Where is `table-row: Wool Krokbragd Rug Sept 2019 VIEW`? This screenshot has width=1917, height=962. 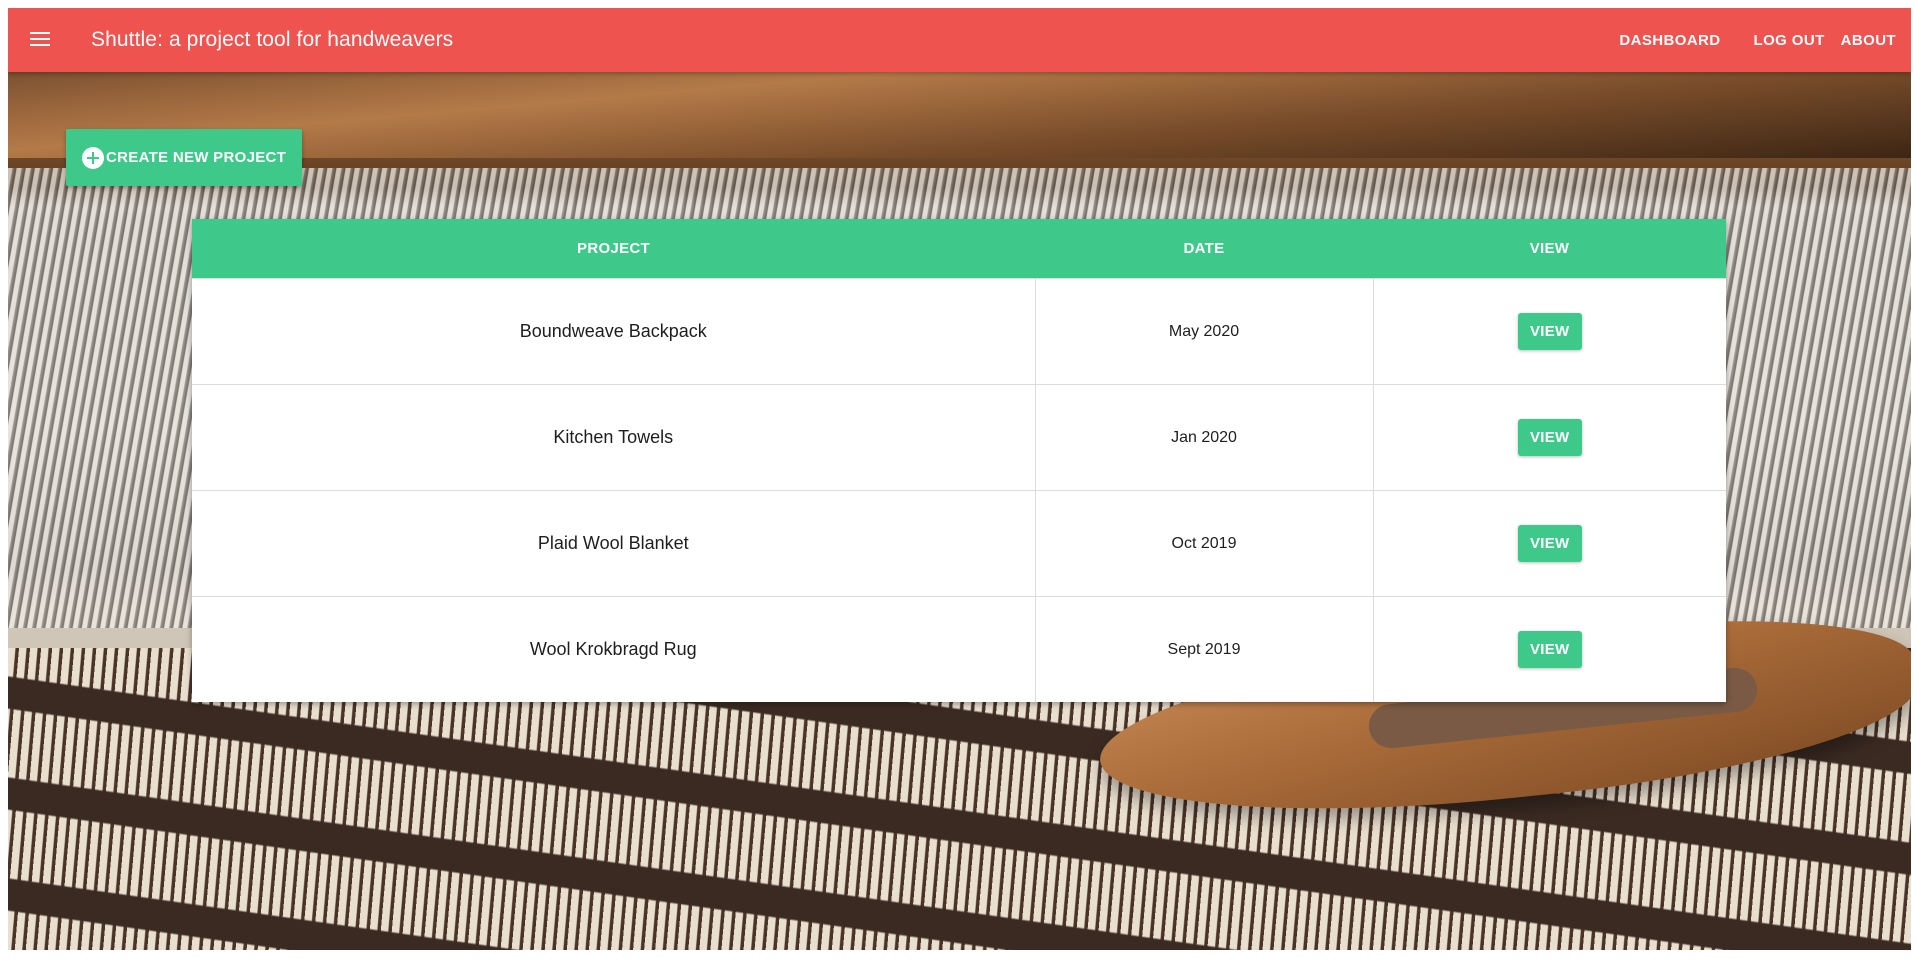
table-row: Wool Krokbragd Rug Sept 2019 VIEW is located at coordinates (959, 649).